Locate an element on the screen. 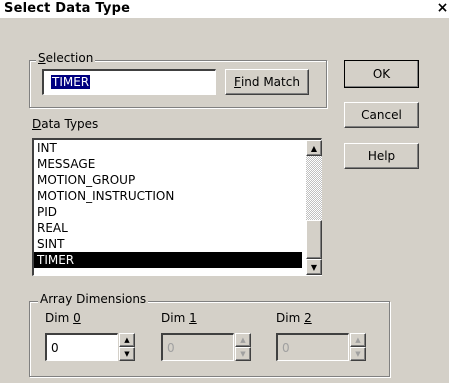 This screenshot has height=383, width=449. dim2-label: Dim 2 is located at coordinates (294, 318).